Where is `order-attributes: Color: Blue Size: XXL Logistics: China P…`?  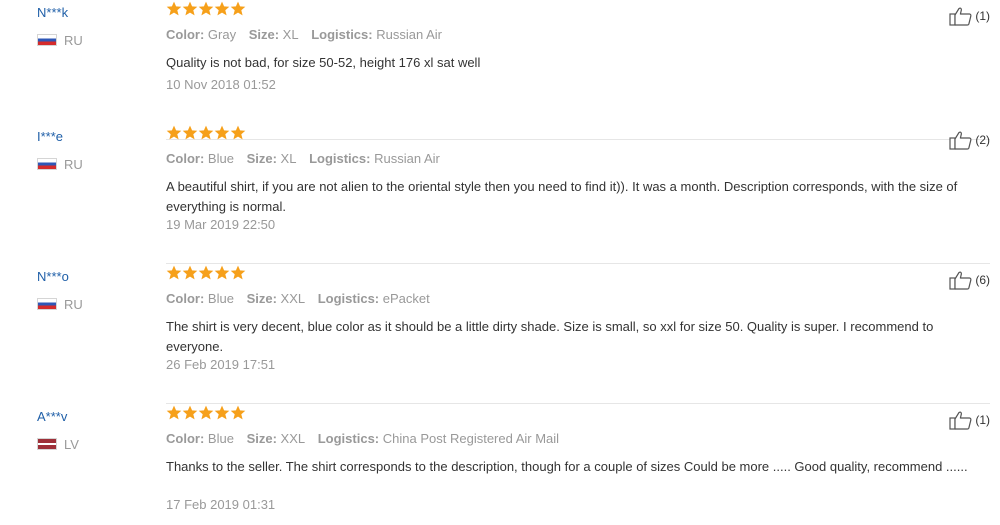
order-attributes: Color: Blue Size: XXL Logistics: China P… is located at coordinates (367, 438).